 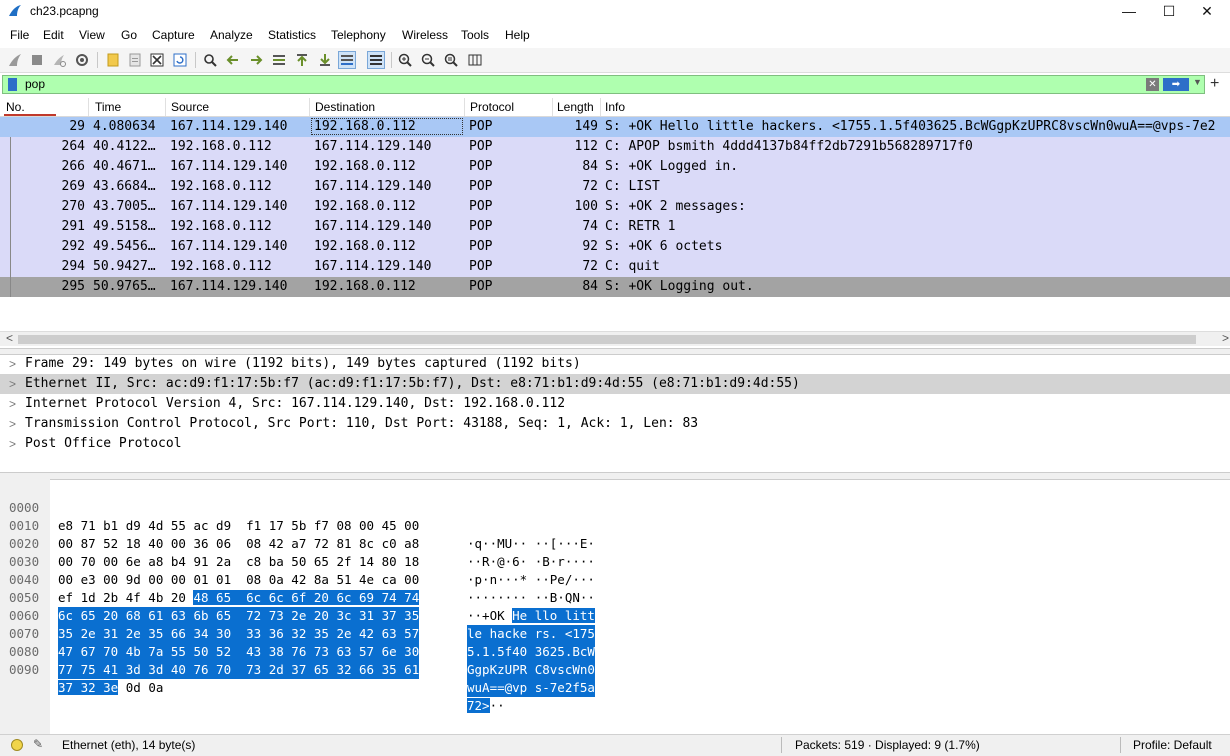 I want to click on menu-edit: Edit, so click(x=53, y=35).